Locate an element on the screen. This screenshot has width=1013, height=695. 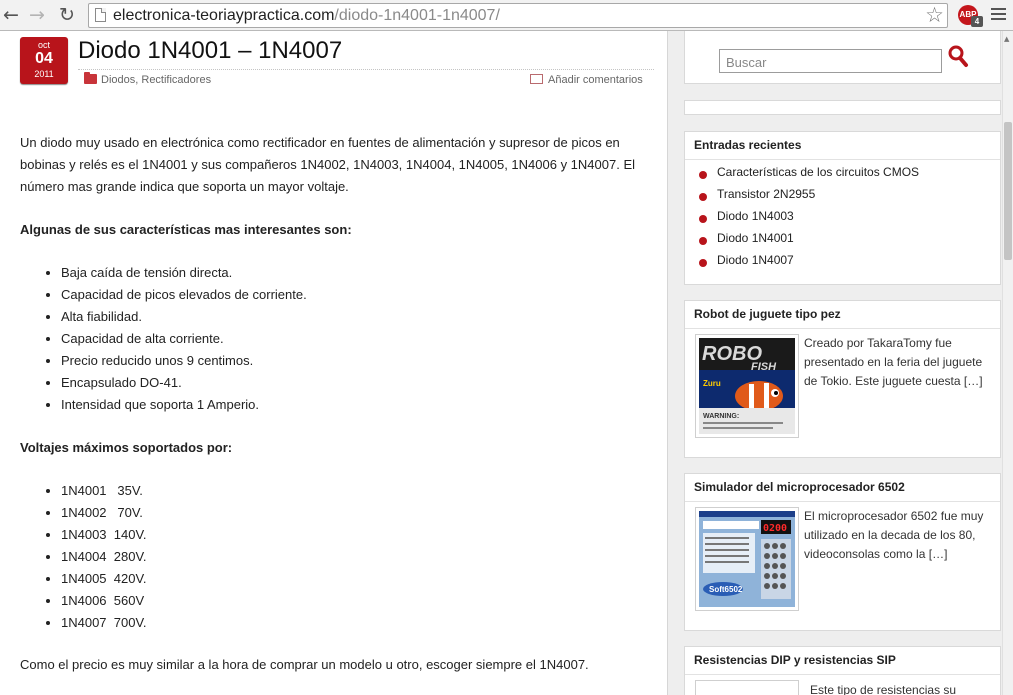
thumb-display-text: 0200 is located at coordinates (775, 528).